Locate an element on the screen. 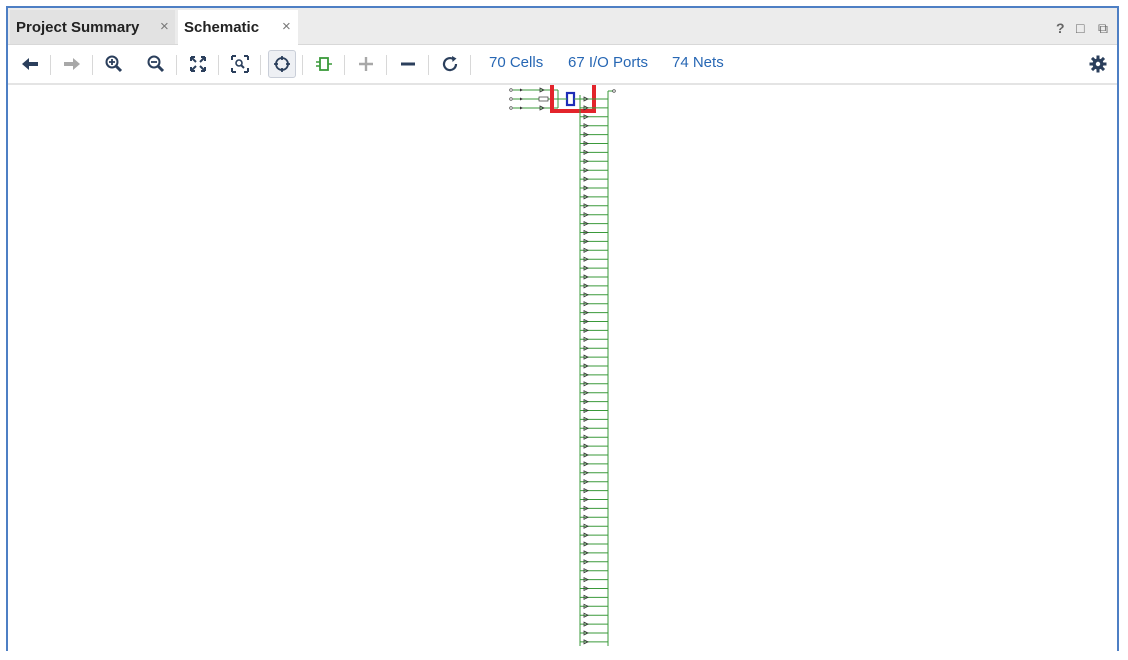 This screenshot has height=660, width=1128. expand-button is located at coordinates (366, 64).